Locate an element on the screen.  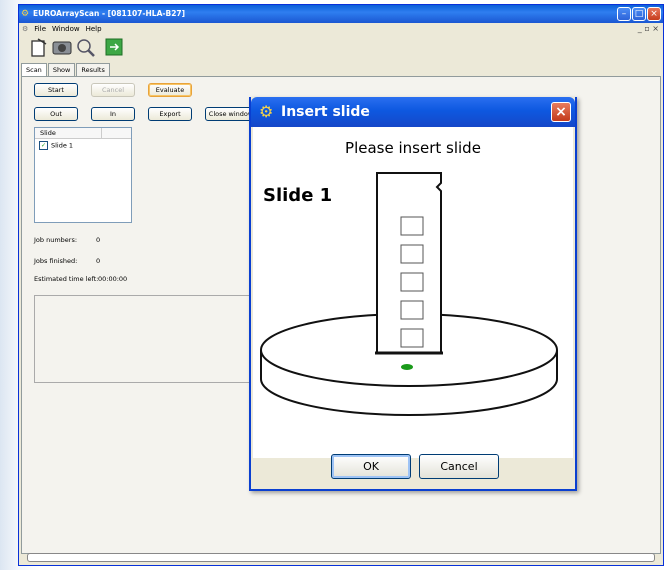
dialog-app-icon: ⚙ is located at coordinates (266, 111).